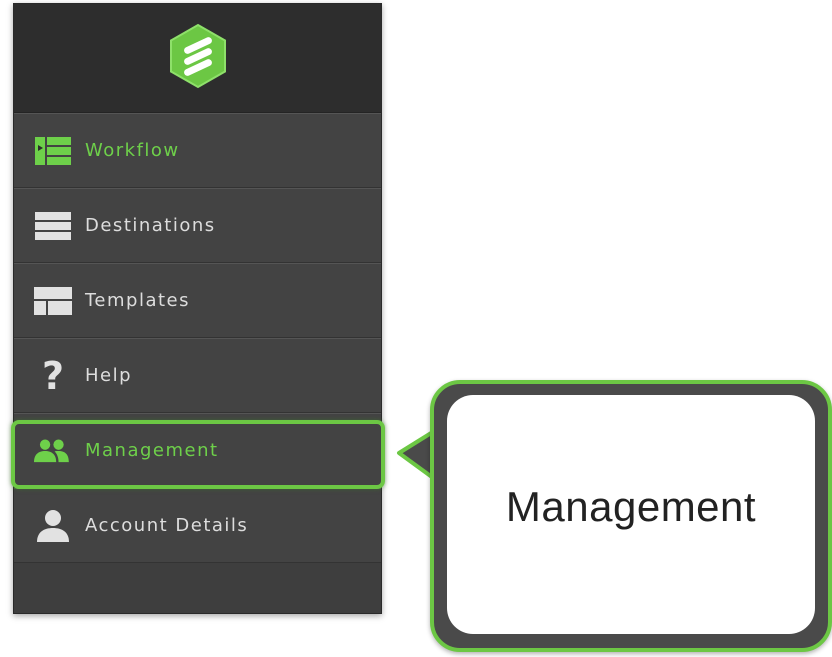 The height and width of the screenshot is (657, 832). I want to click on layout-icon, so click(53, 301).